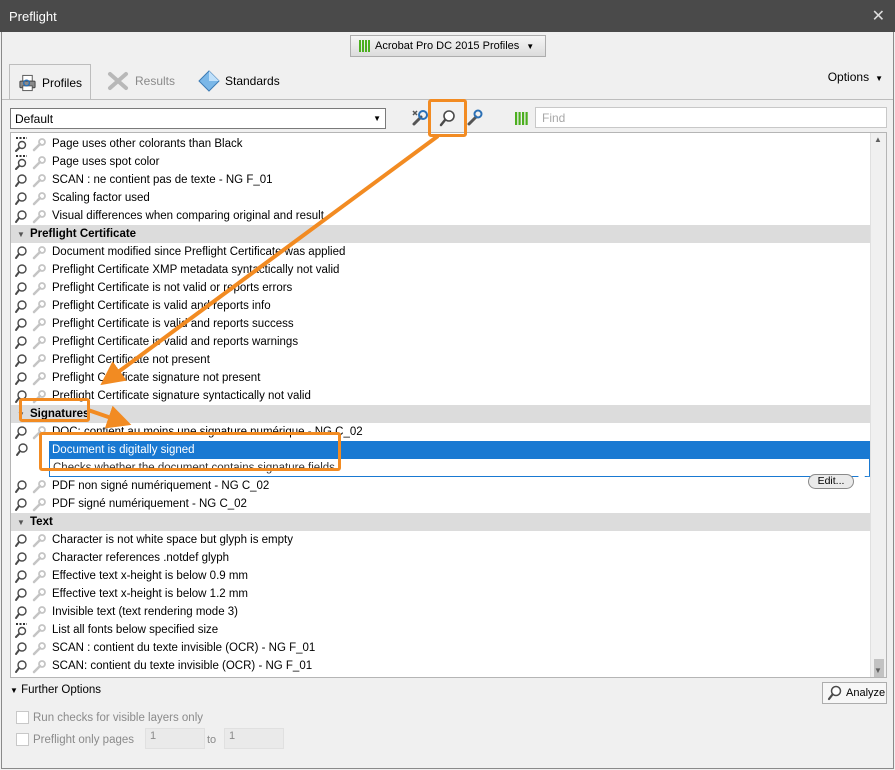 Image resolution: width=895 pixels, height=770 pixels. I want to click on scroll-up-icon: ▲, so click(878, 139).